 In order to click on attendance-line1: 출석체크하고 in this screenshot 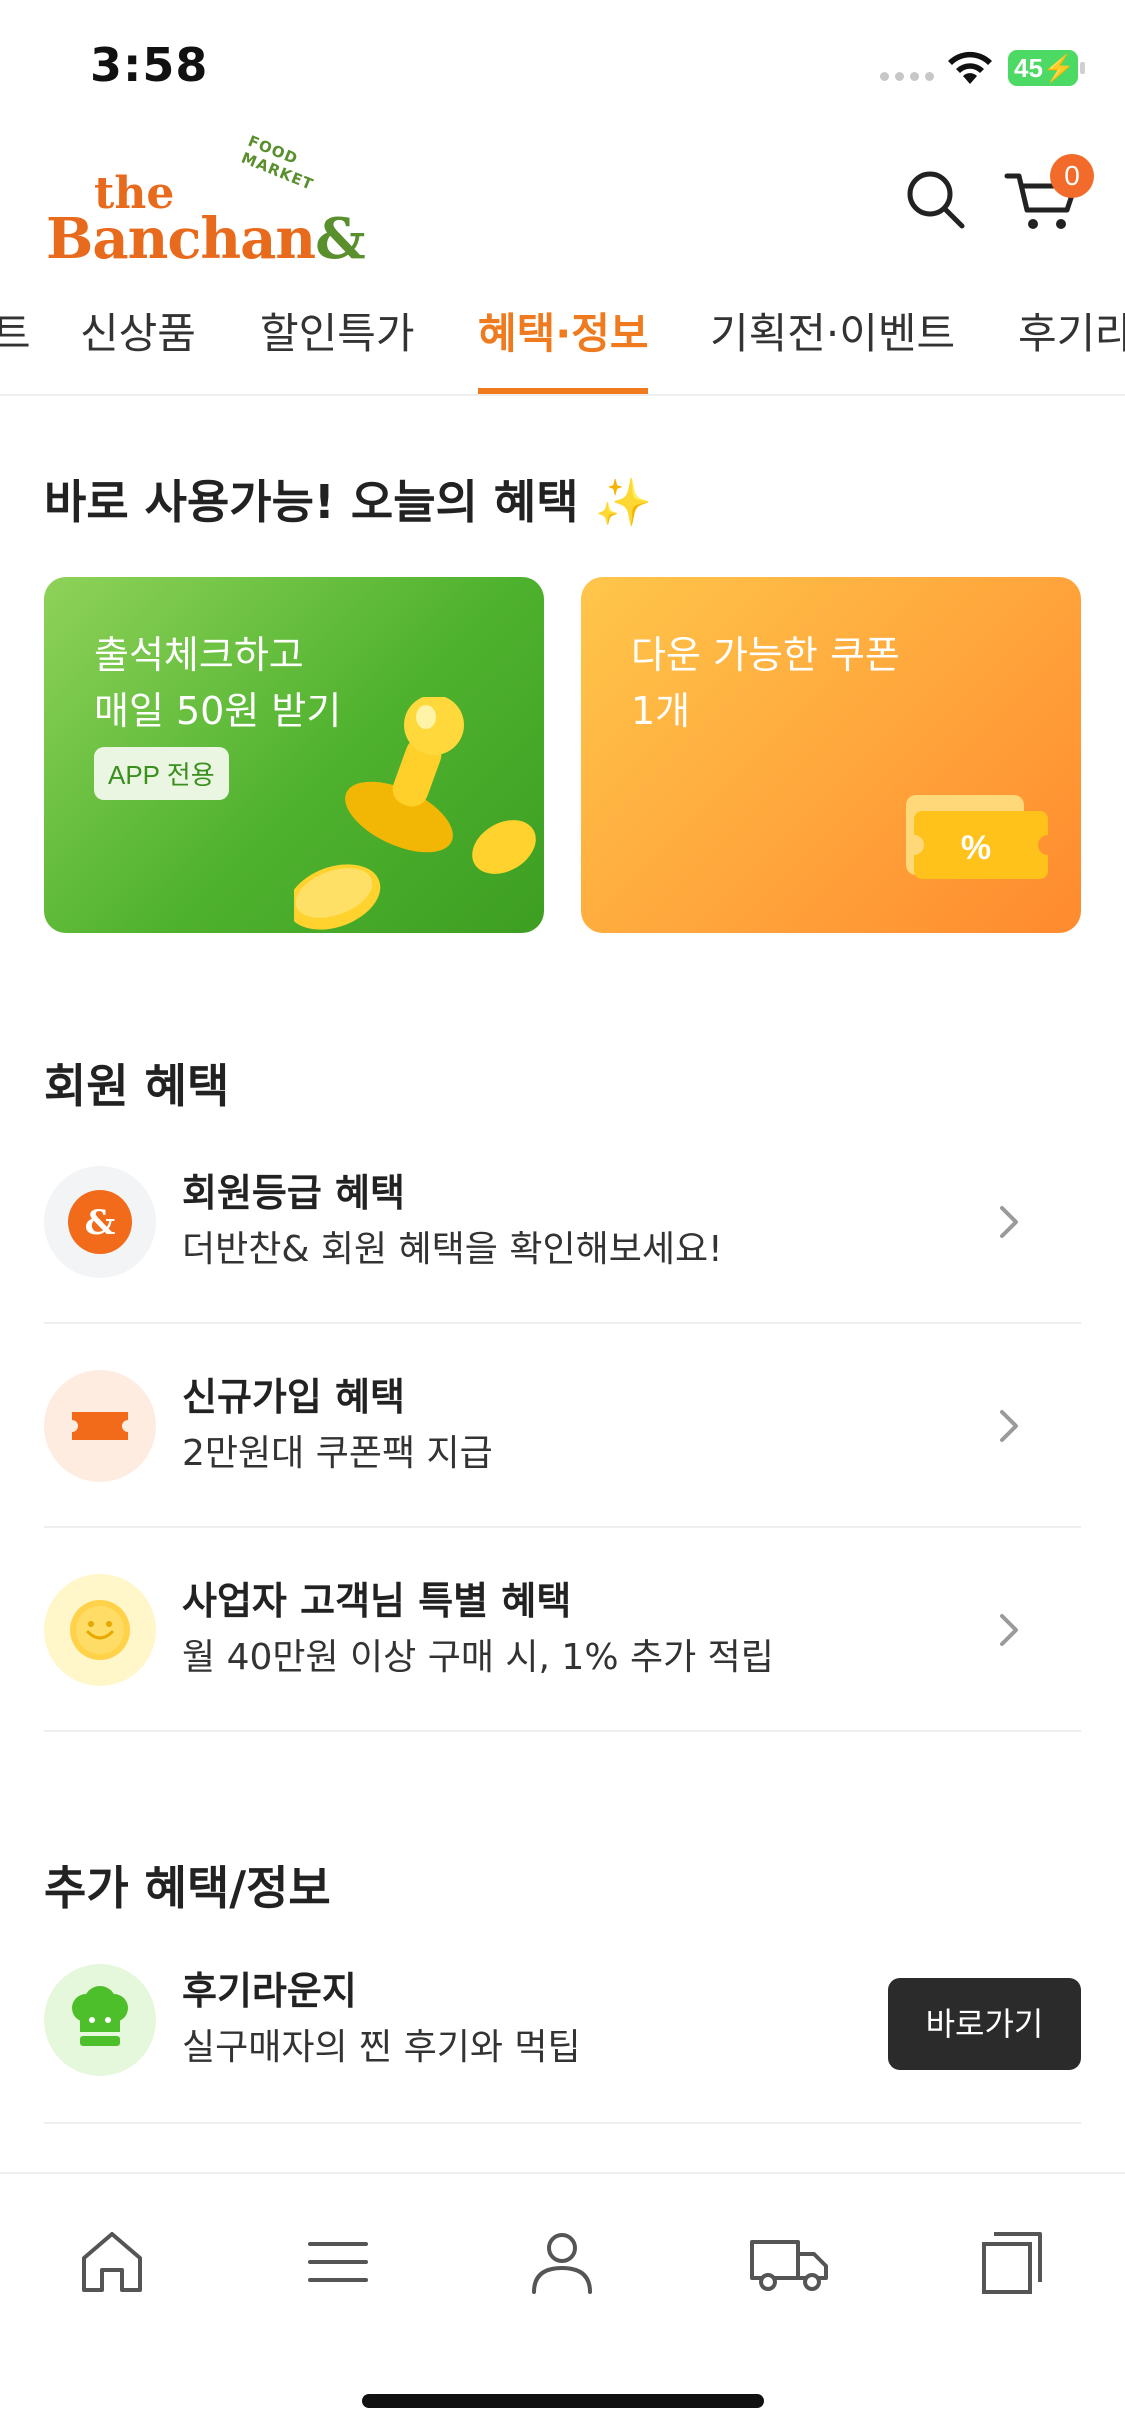, I will do `click(199, 655)`.